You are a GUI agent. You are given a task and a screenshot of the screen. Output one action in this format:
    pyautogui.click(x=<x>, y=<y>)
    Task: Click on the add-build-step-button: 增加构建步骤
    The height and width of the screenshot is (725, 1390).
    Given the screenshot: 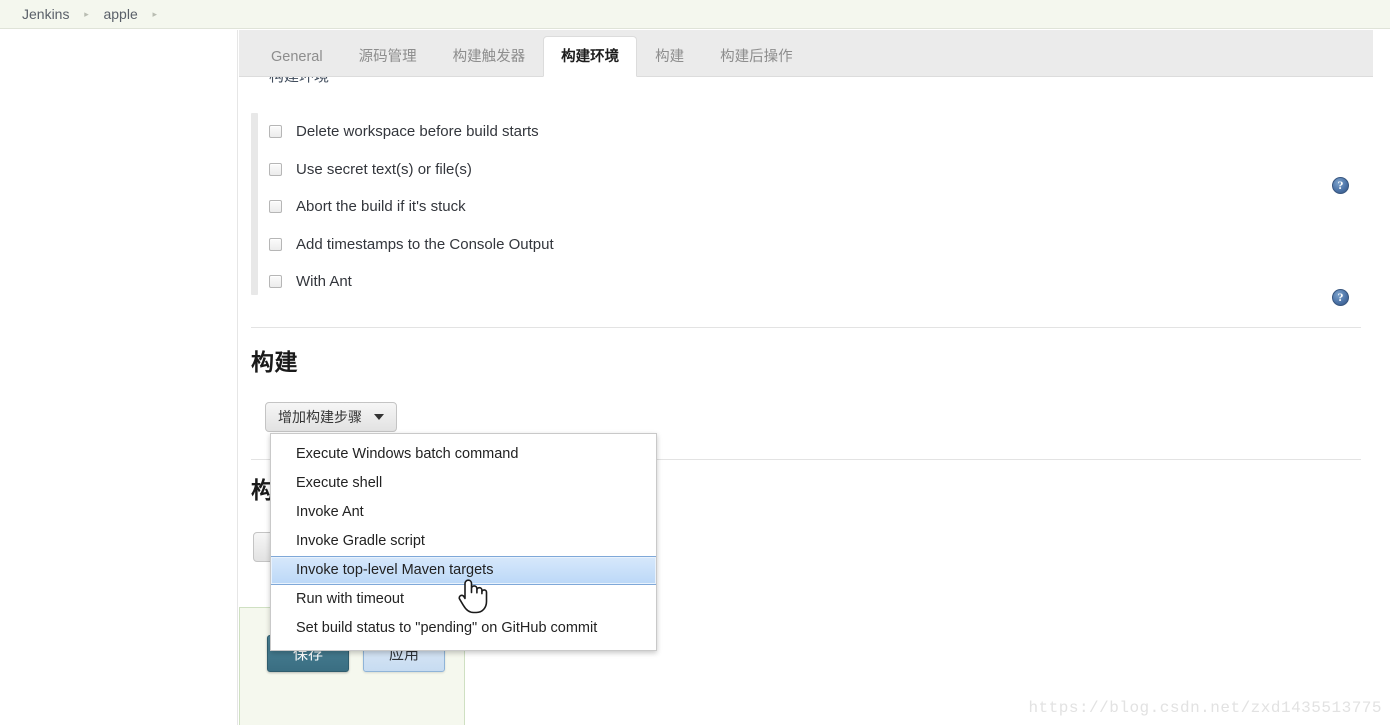 What is the action you would take?
    pyautogui.click(x=331, y=417)
    